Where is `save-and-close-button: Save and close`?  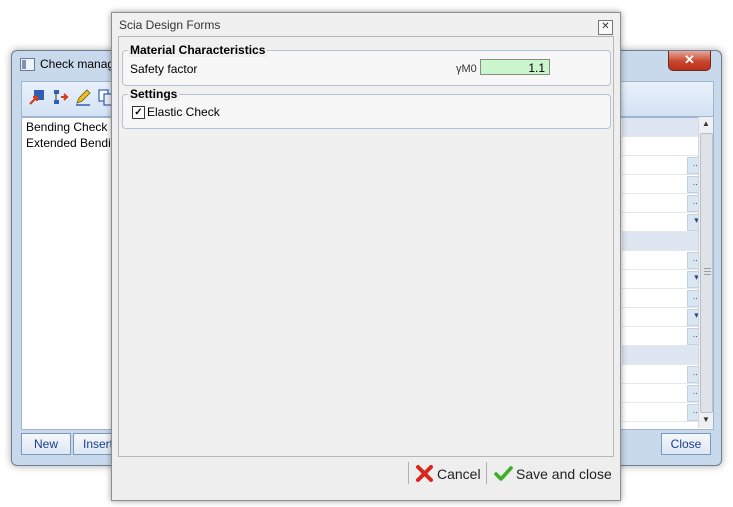
save-and-close-button: Save and close is located at coordinates (552, 474).